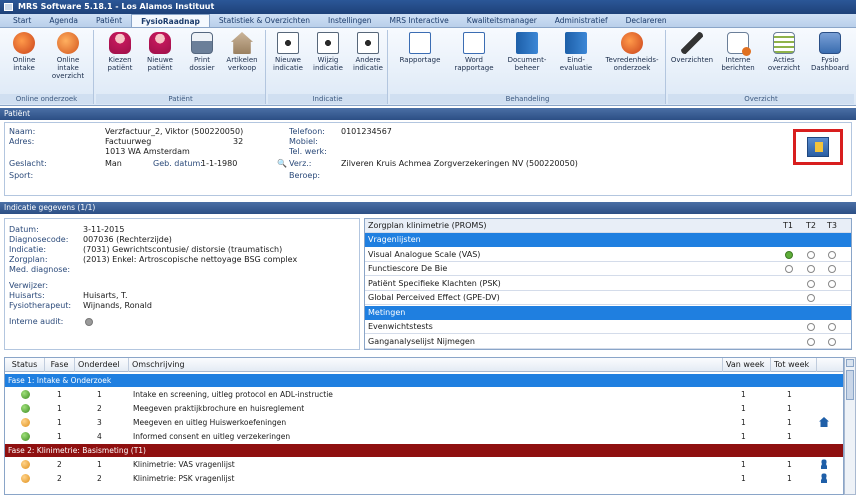 The height and width of the screenshot is (495, 856). I want to click on grid-vertical-scrollbar, so click(850, 426).